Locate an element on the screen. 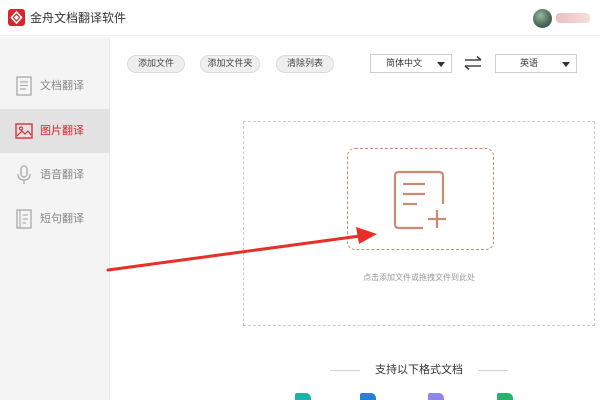 Image resolution: width=600 pixels, height=400 pixels. sidebar-item-sentence-translation: 短句翻译 is located at coordinates (55, 219).